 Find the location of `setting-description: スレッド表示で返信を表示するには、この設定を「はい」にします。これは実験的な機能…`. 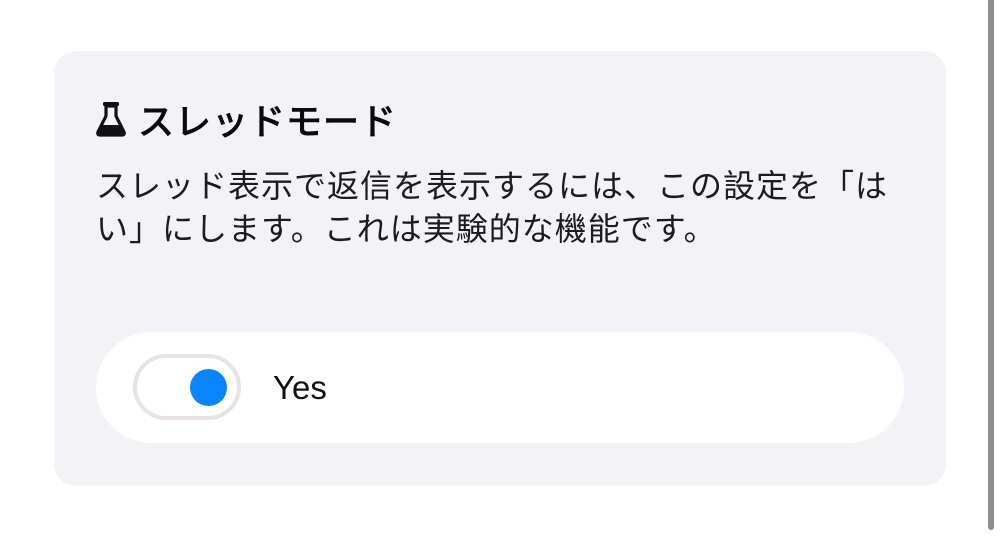

setting-description: スレッド表示で返信を表示するには、この設定を「はい」にします。これは実験的な機能… is located at coordinates (492, 207).